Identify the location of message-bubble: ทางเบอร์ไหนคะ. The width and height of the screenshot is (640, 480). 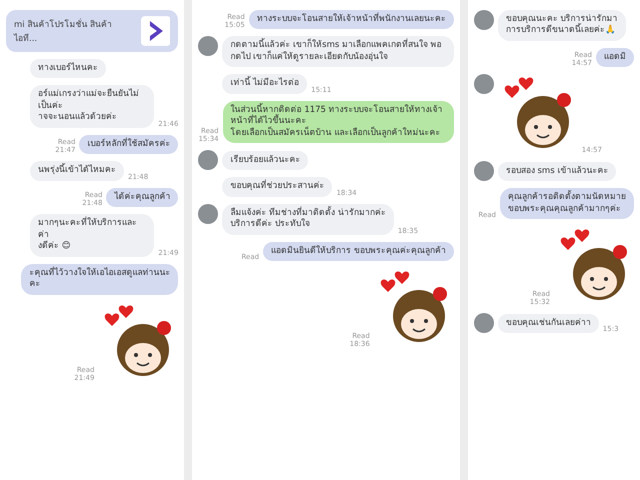
(68, 68).